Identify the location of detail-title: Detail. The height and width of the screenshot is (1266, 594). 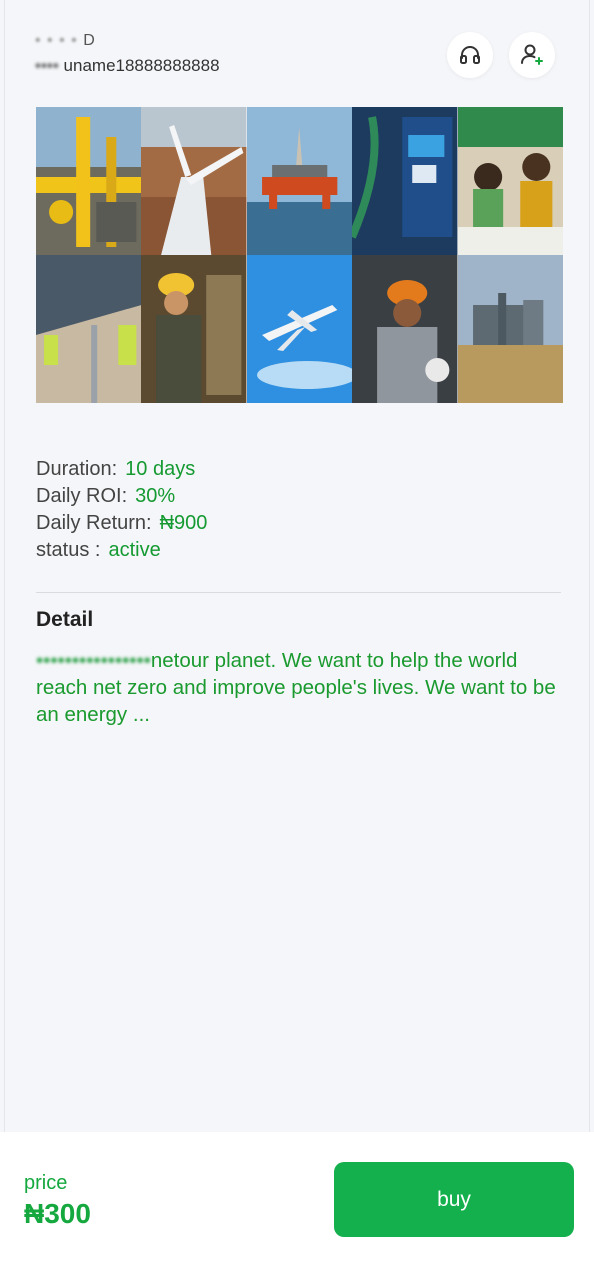
(65, 619).